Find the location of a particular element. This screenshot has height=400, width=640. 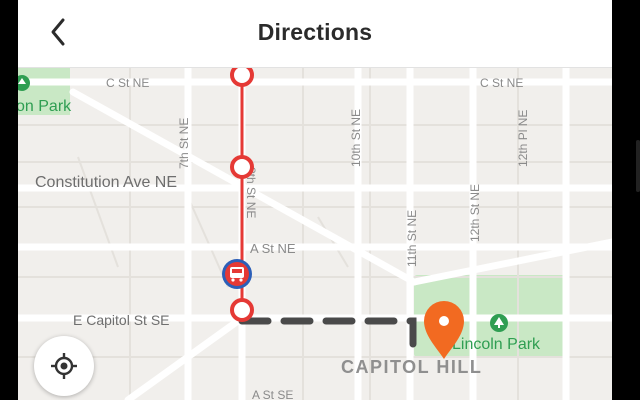

street-label-a-st-se: A St SE is located at coordinates (272, 394).